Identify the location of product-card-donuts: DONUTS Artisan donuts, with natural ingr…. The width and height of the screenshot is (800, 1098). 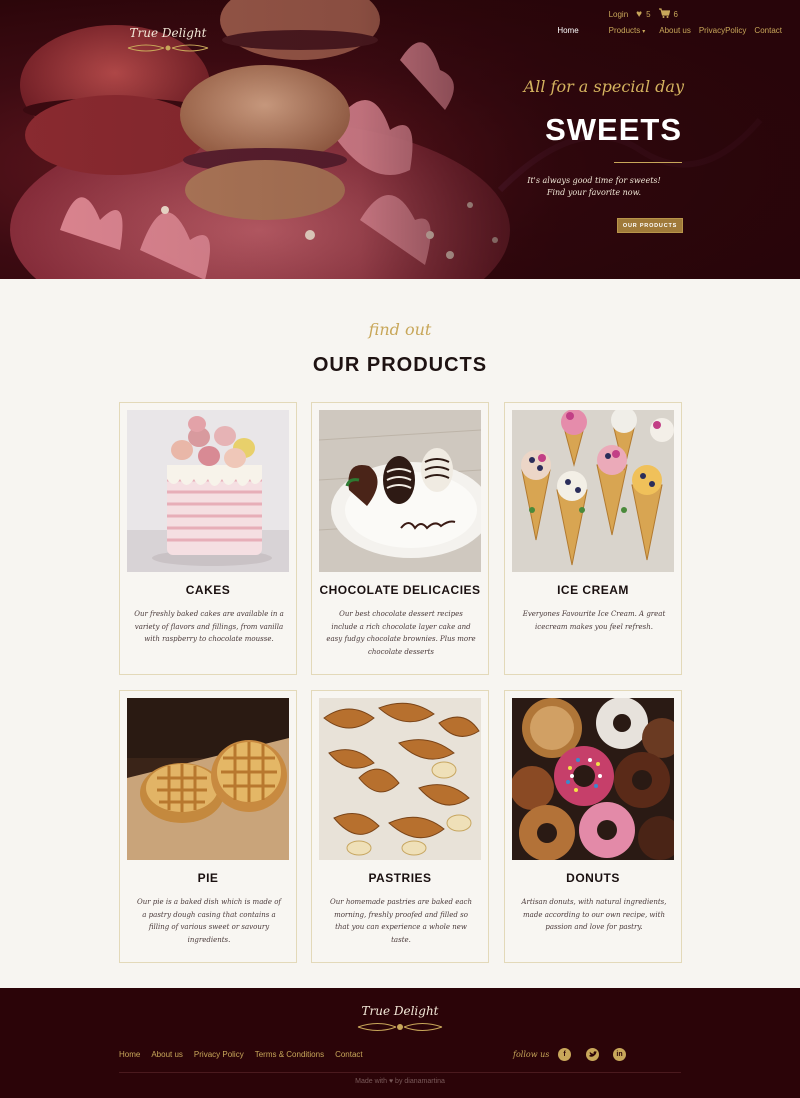
(593, 826).